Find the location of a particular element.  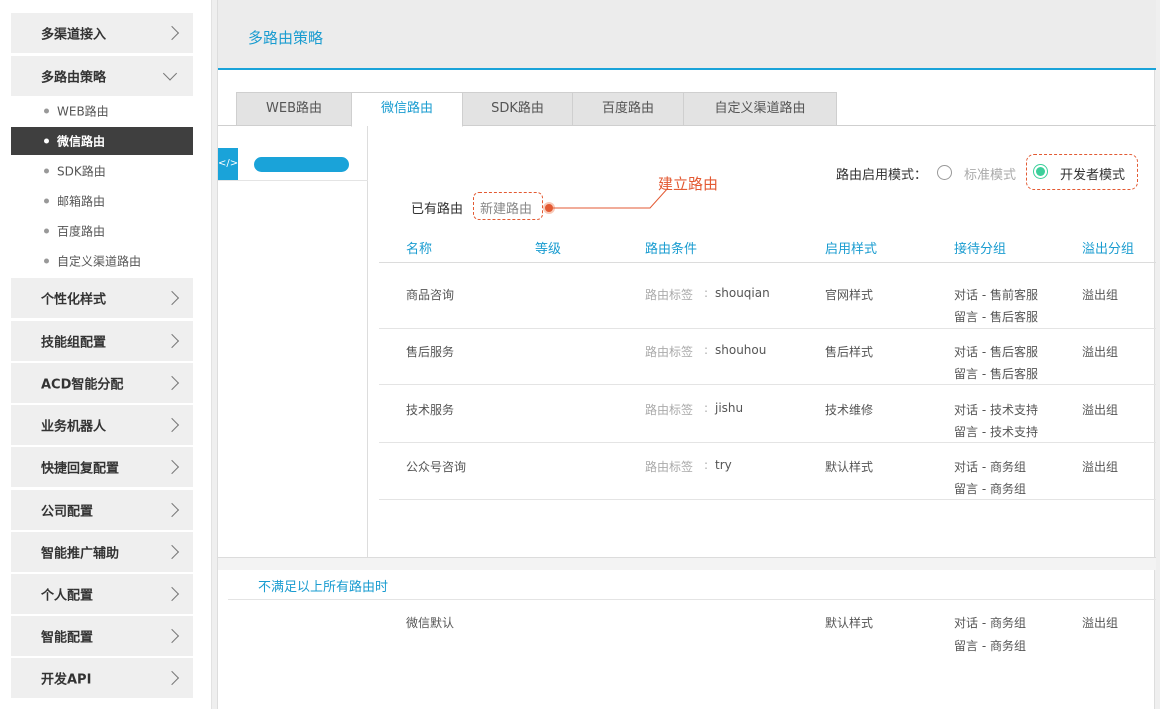

sidebar-subitem-sdk: SDK路由 is located at coordinates (102, 171).